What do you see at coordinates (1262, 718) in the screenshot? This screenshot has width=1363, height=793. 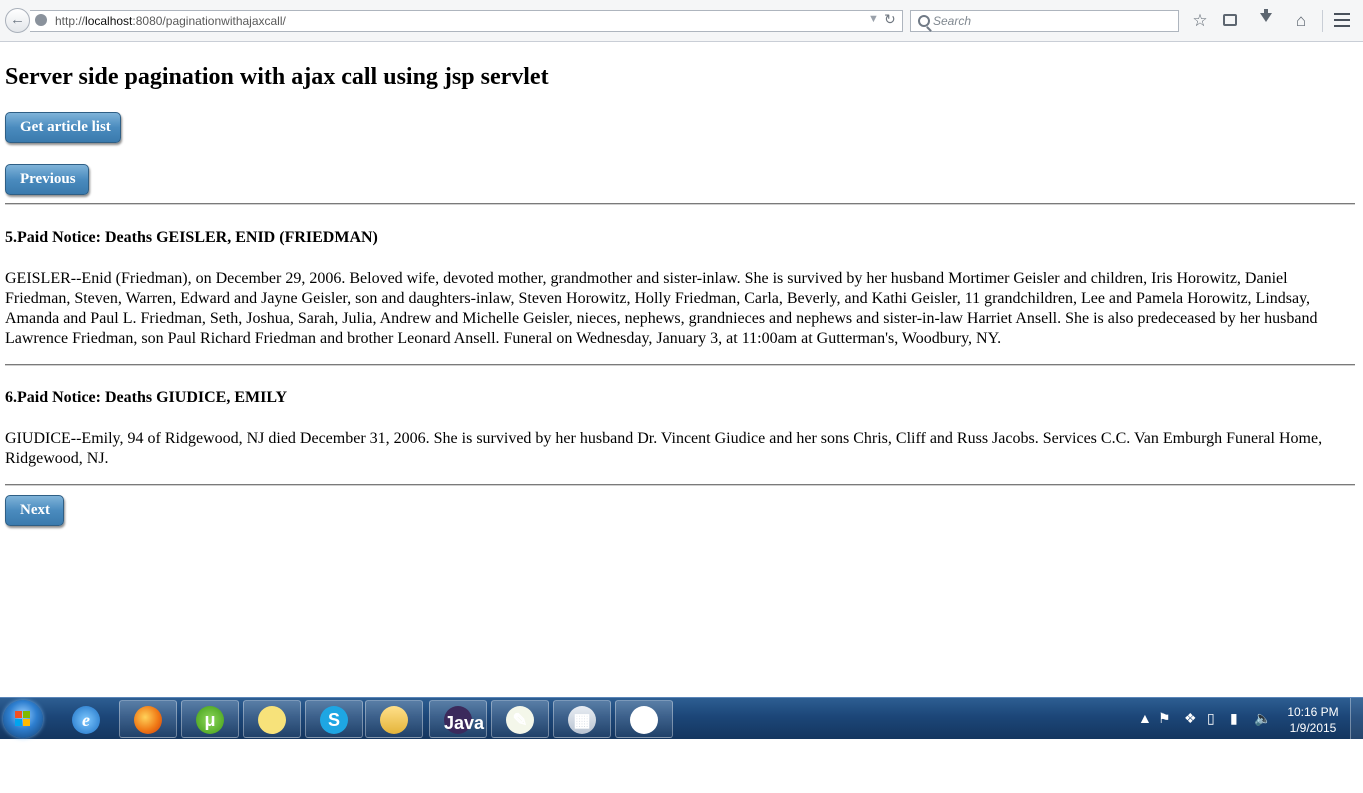 I see `speaker-volume-icon: 🔈` at bounding box center [1262, 718].